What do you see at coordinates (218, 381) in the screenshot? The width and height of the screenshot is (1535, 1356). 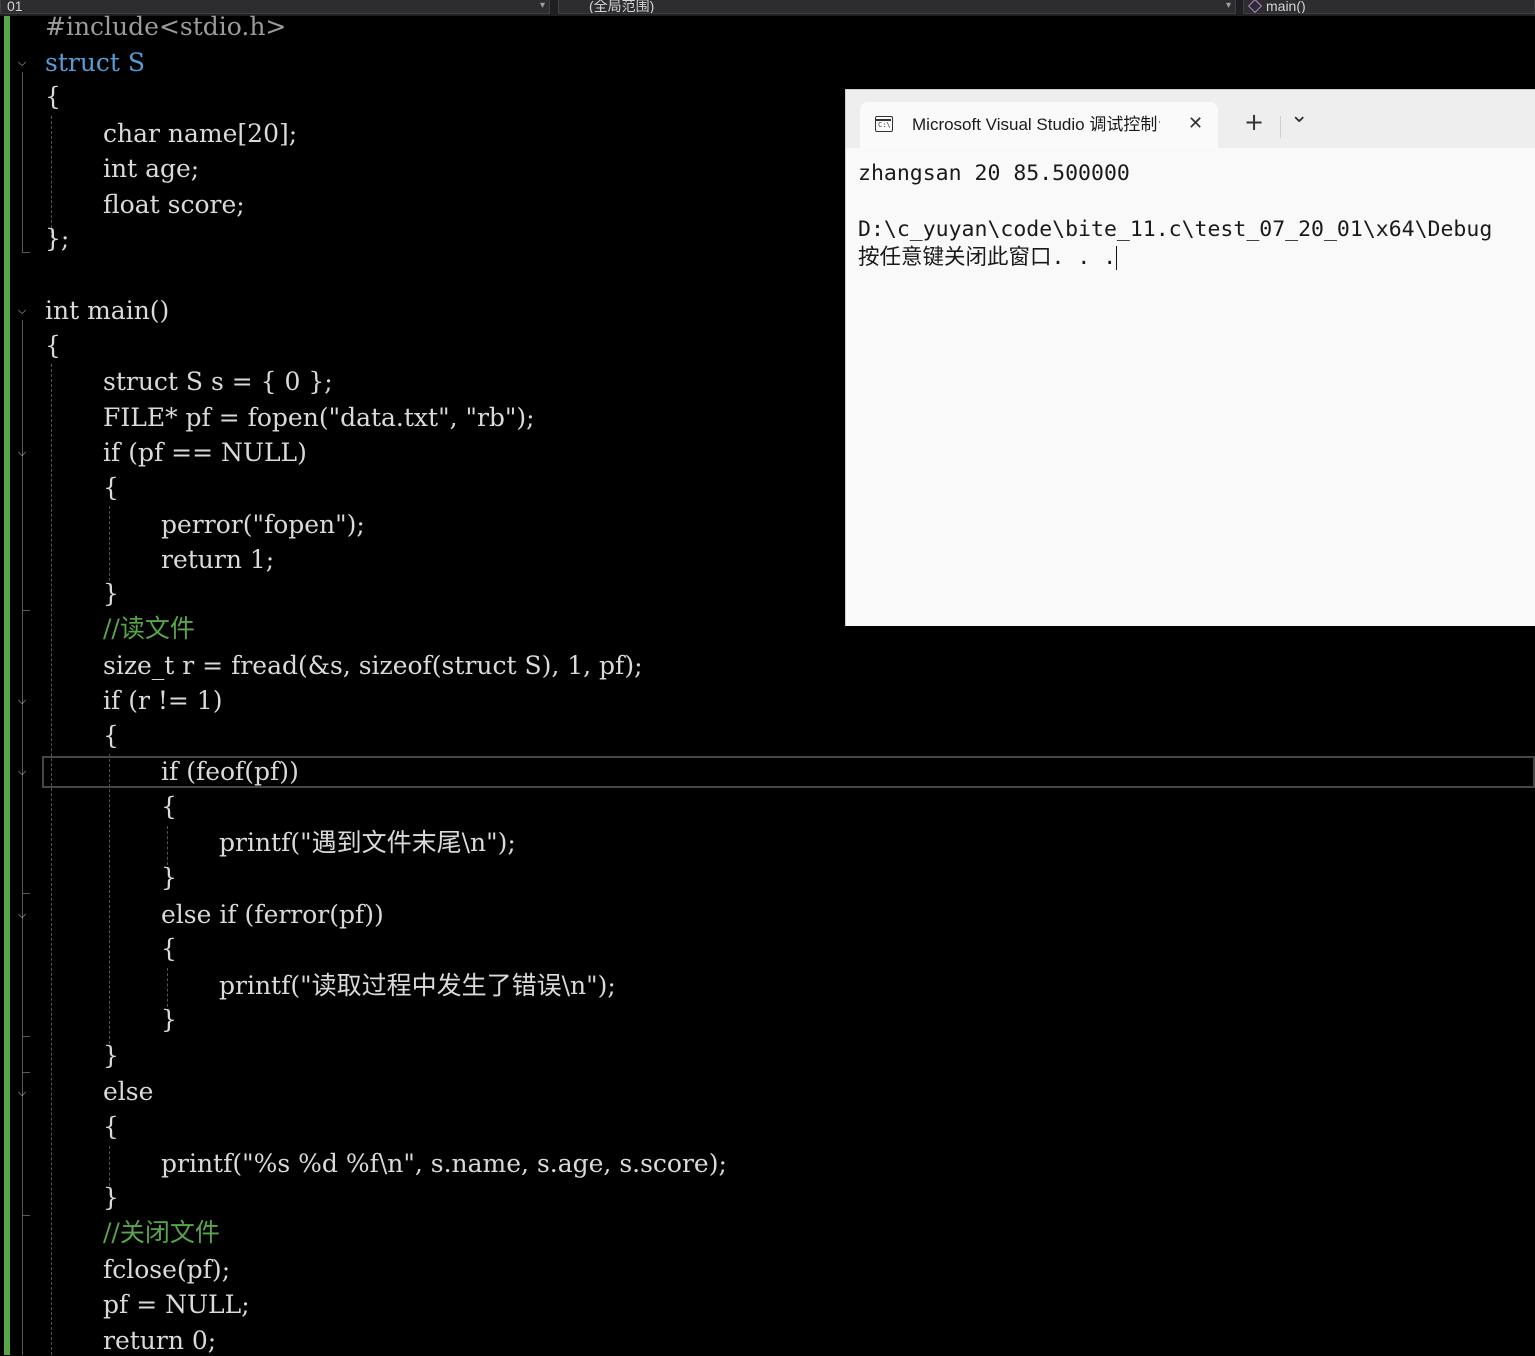 I see `code-line: struct S s = { 0 };` at bounding box center [218, 381].